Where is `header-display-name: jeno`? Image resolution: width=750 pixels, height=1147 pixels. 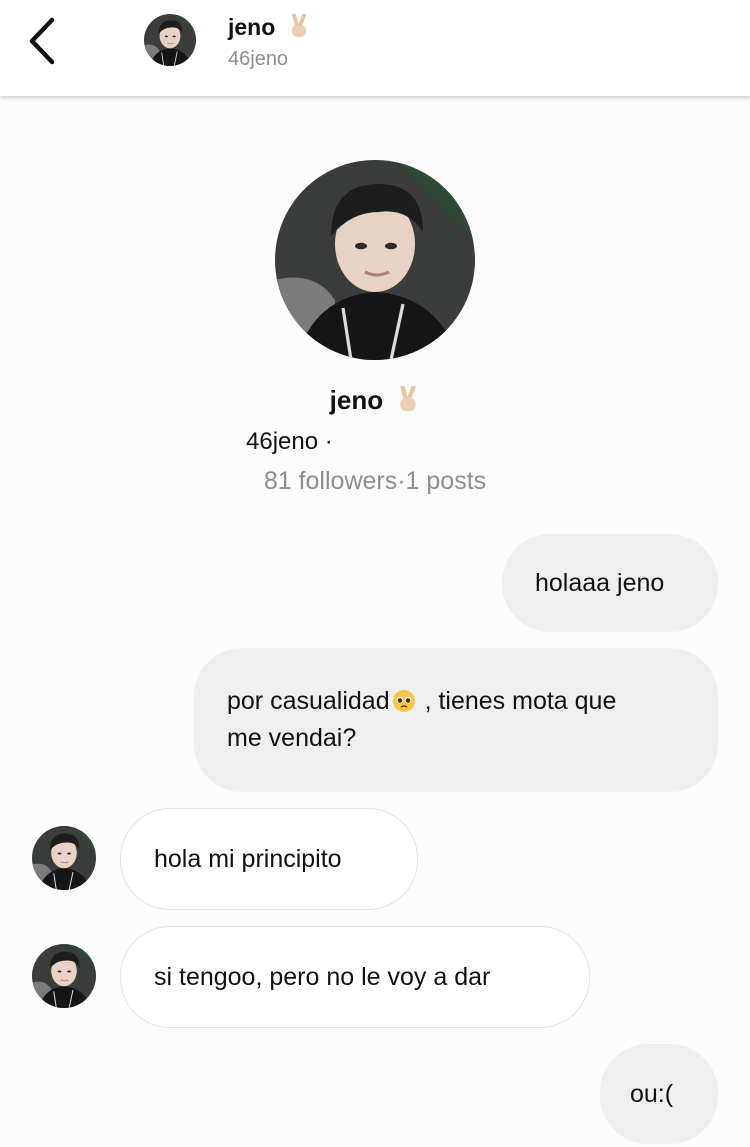
header-display-name: jeno is located at coordinates (269, 27).